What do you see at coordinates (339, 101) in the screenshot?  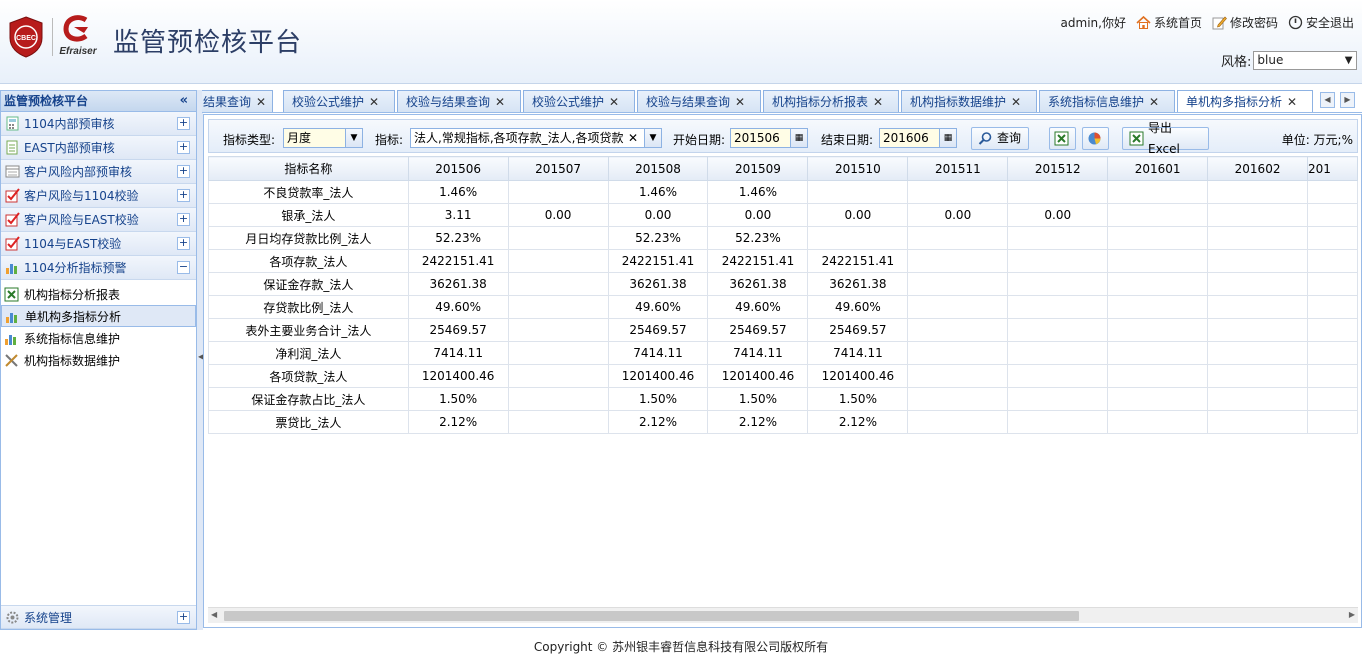 I see `tab-formula-maintenance: 校验公式维护 ✕` at bounding box center [339, 101].